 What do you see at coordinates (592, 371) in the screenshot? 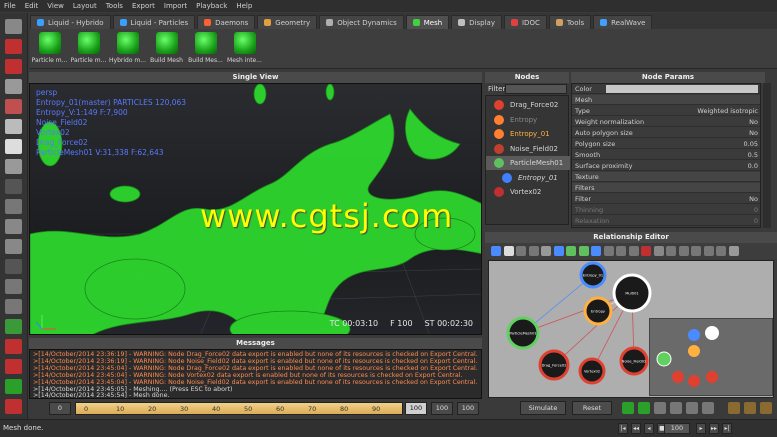
I see `relationship-node: Vortex02` at bounding box center [592, 371].